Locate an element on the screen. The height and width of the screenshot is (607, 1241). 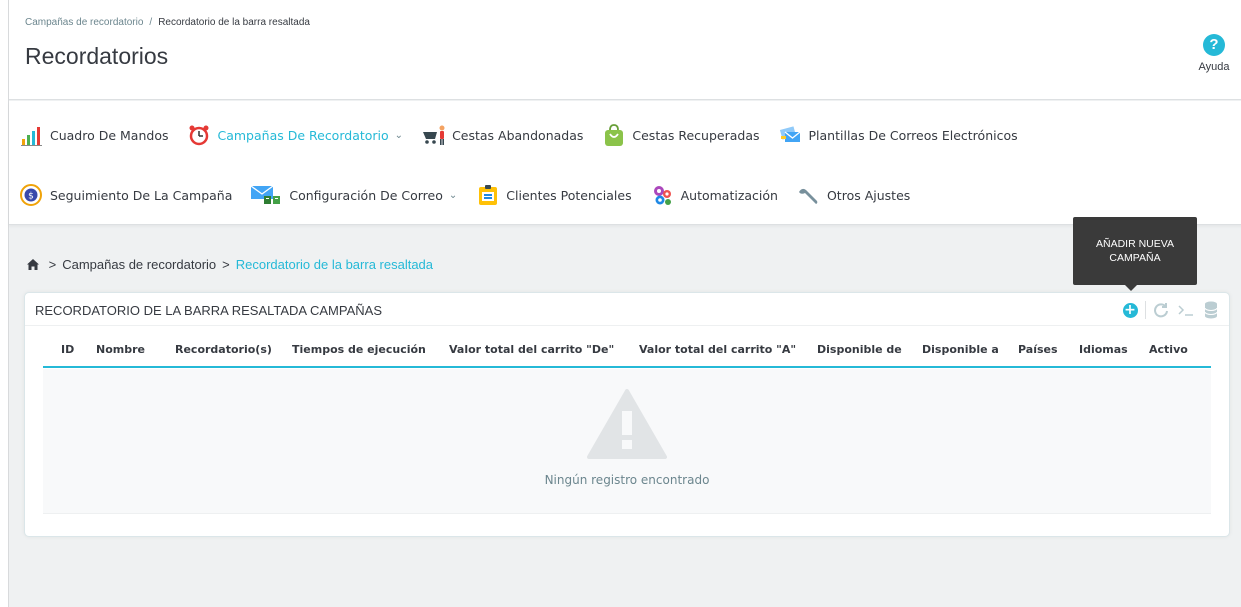
breadcrumb-current: Recordatorio de la barra resaltada is located at coordinates (234, 22).